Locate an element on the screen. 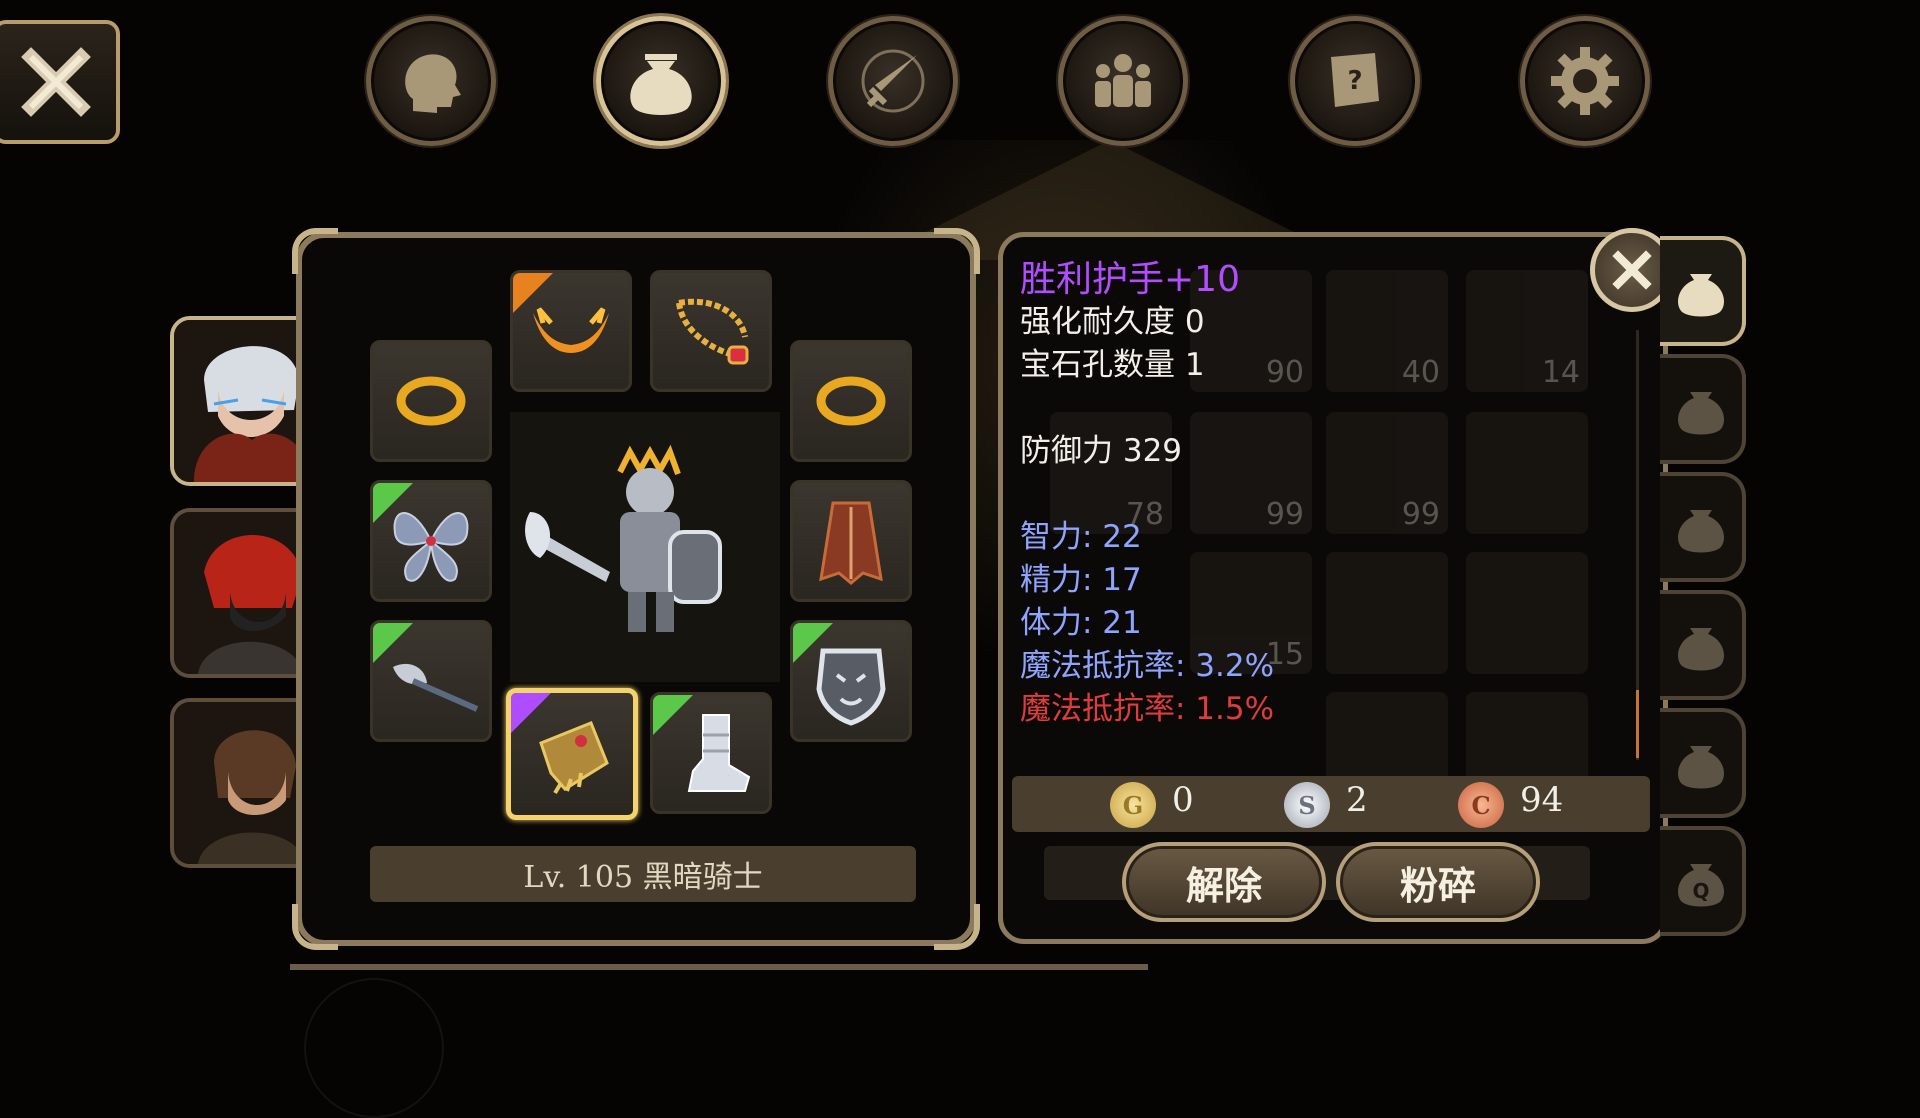 The height and width of the screenshot is (1118, 1920). equip-slot-shield is located at coordinates (851, 681).